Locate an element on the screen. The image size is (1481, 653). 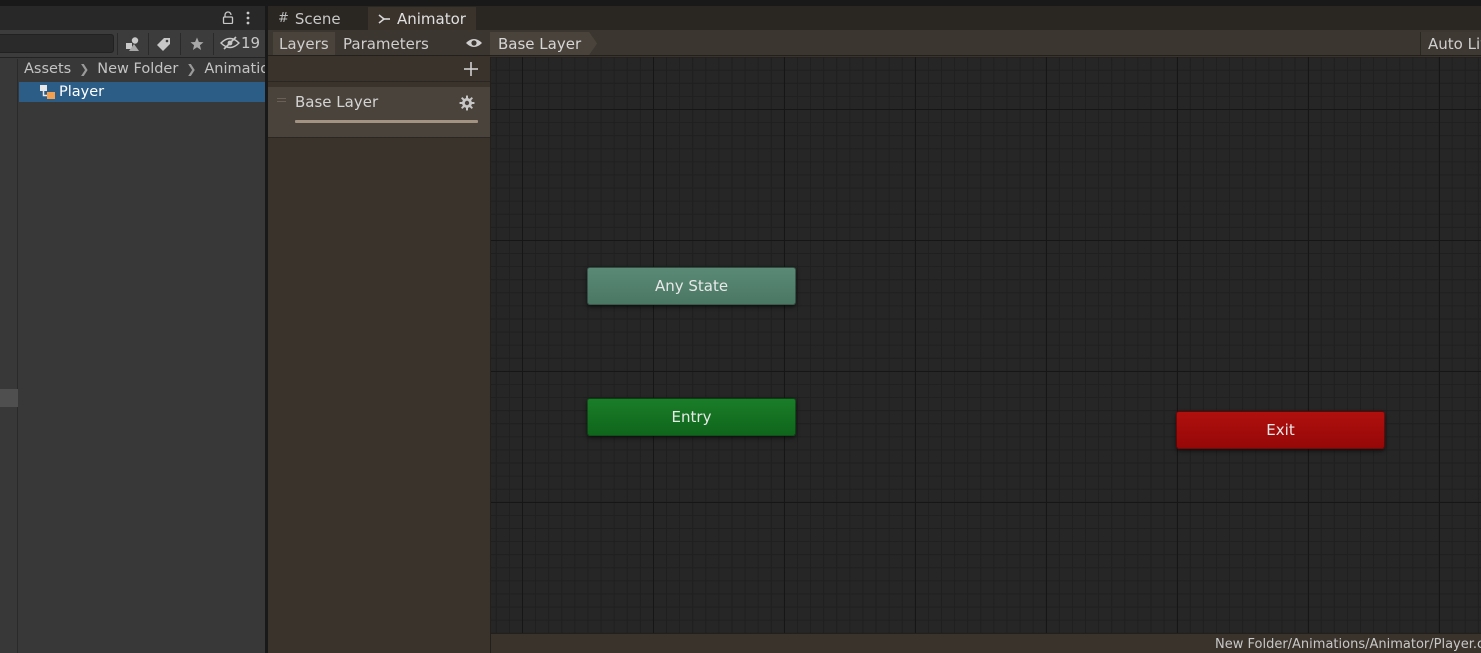
shapes-icon is located at coordinates (132, 44).